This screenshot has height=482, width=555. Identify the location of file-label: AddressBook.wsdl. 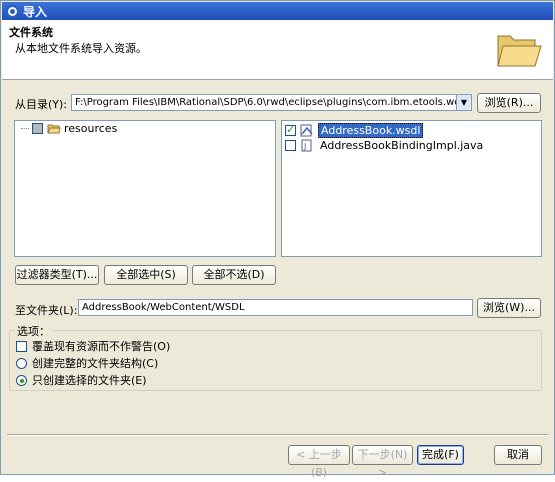
(371, 130).